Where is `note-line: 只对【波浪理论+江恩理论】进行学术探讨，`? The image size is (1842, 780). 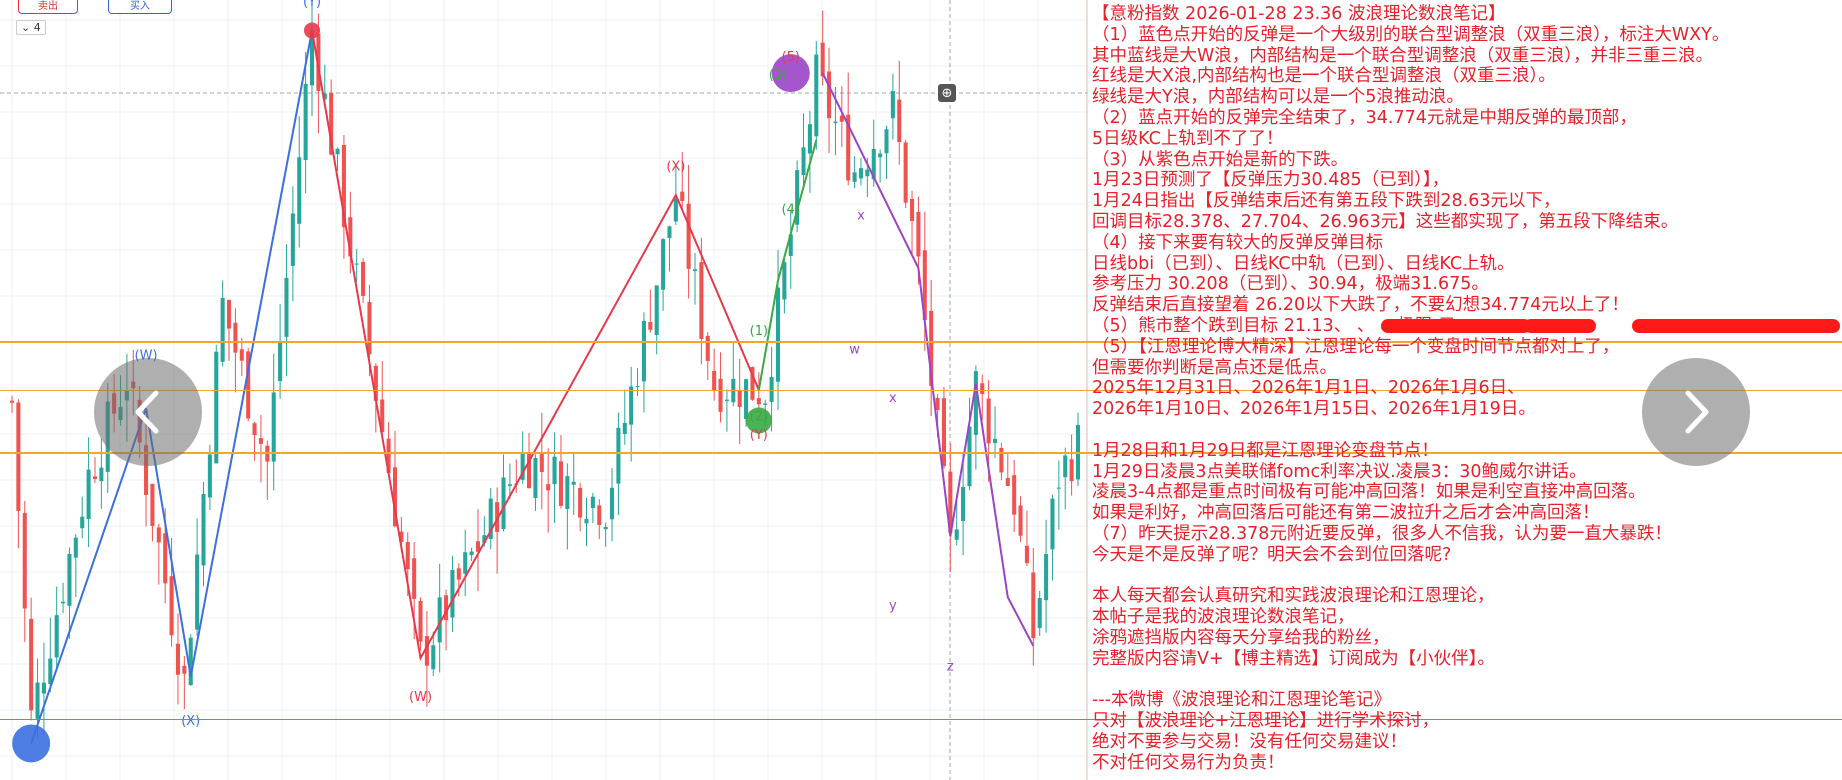
note-line: 只对【波浪理论+江恩理论】进行学术探讨， is located at coordinates (1266, 721).